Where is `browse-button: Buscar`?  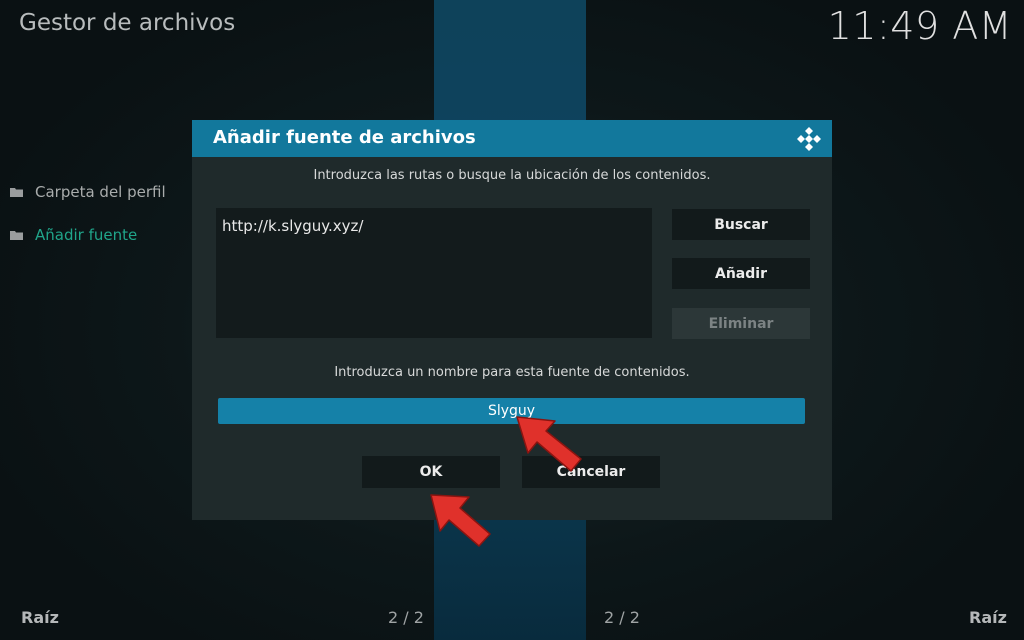
browse-button: Buscar is located at coordinates (741, 224).